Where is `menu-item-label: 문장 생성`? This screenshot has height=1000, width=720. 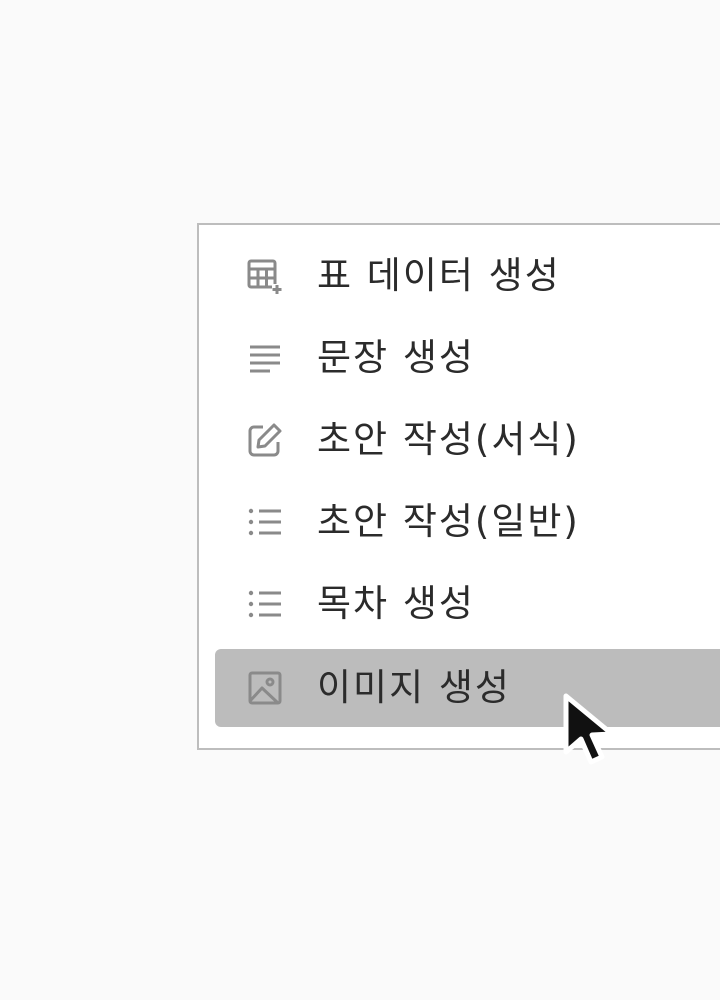 menu-item-label: 문장 생성 is located at coordinates (396, 357).